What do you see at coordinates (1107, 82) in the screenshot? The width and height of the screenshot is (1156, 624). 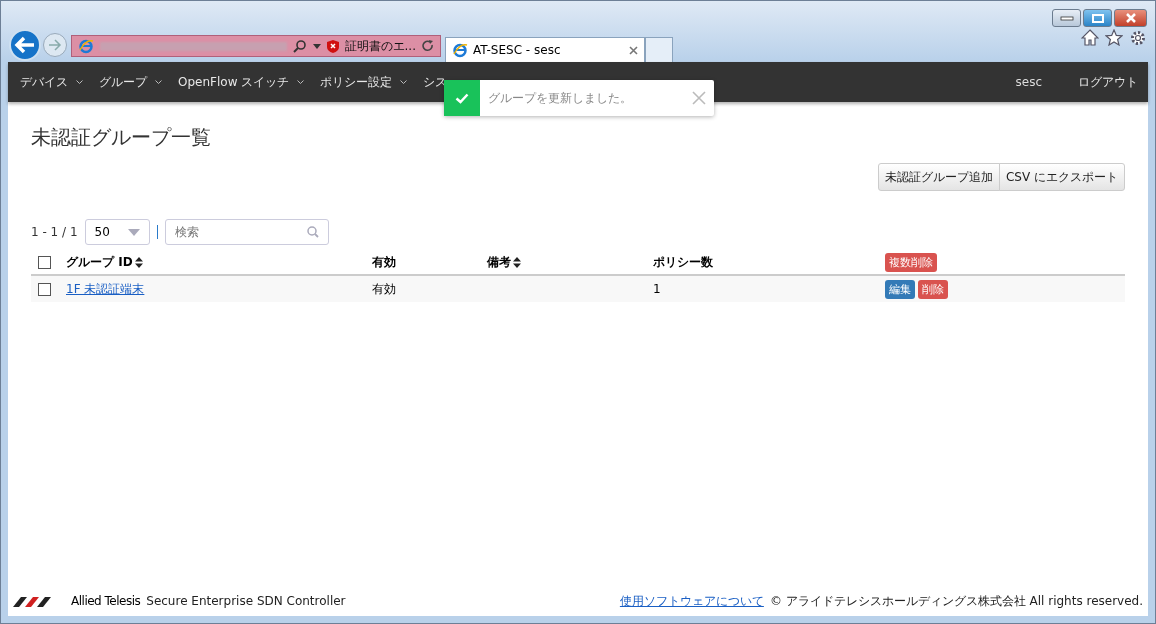 I see `logout-link: ログアウト` at bounding box center [1107, 82].